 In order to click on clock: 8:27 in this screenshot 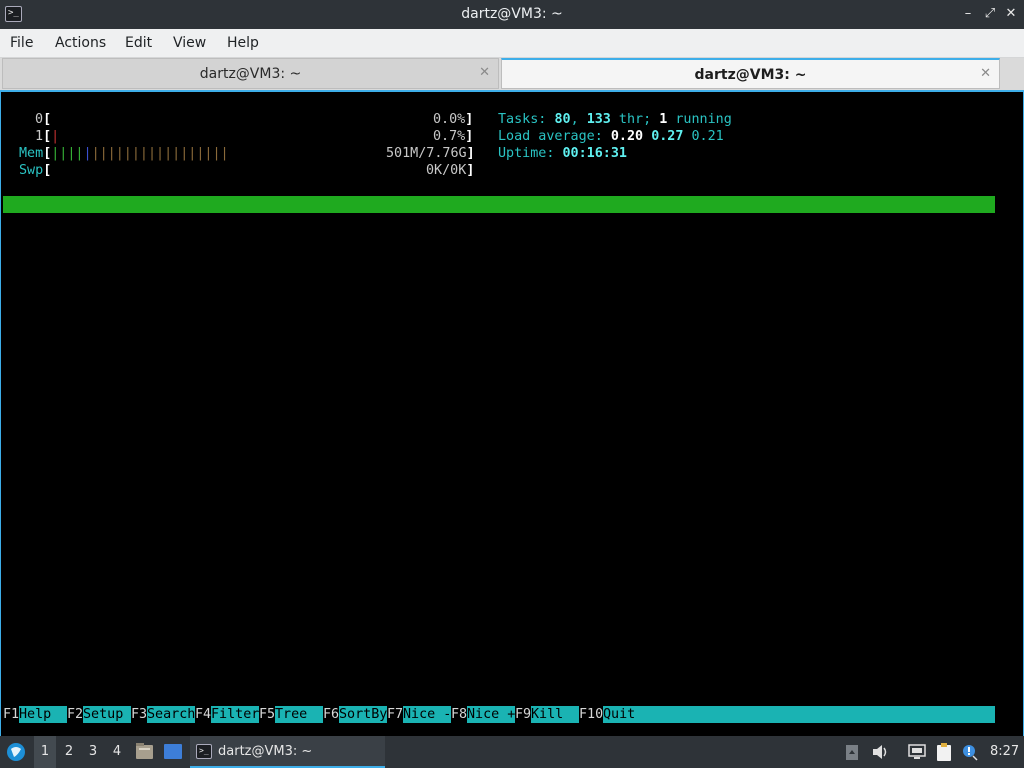, I will do `click(1004, 752)`.